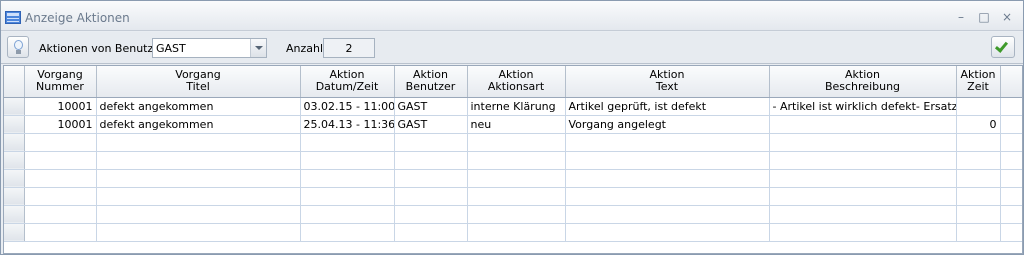 Image resolution: width=1024 pixels, height=255 pixels. I want to click on user-select: GAST, so click(209, 48).